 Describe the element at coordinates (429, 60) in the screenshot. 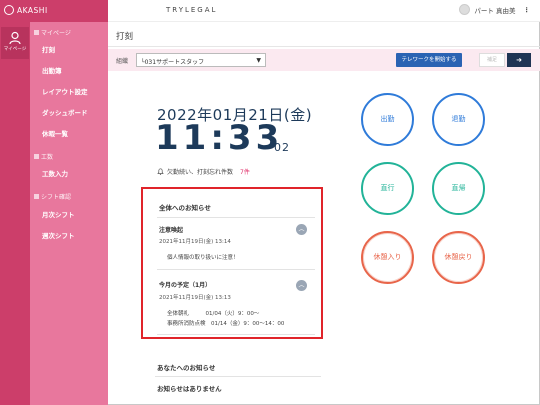

I see `start-telework-button: テレワークを開始する` at that location.